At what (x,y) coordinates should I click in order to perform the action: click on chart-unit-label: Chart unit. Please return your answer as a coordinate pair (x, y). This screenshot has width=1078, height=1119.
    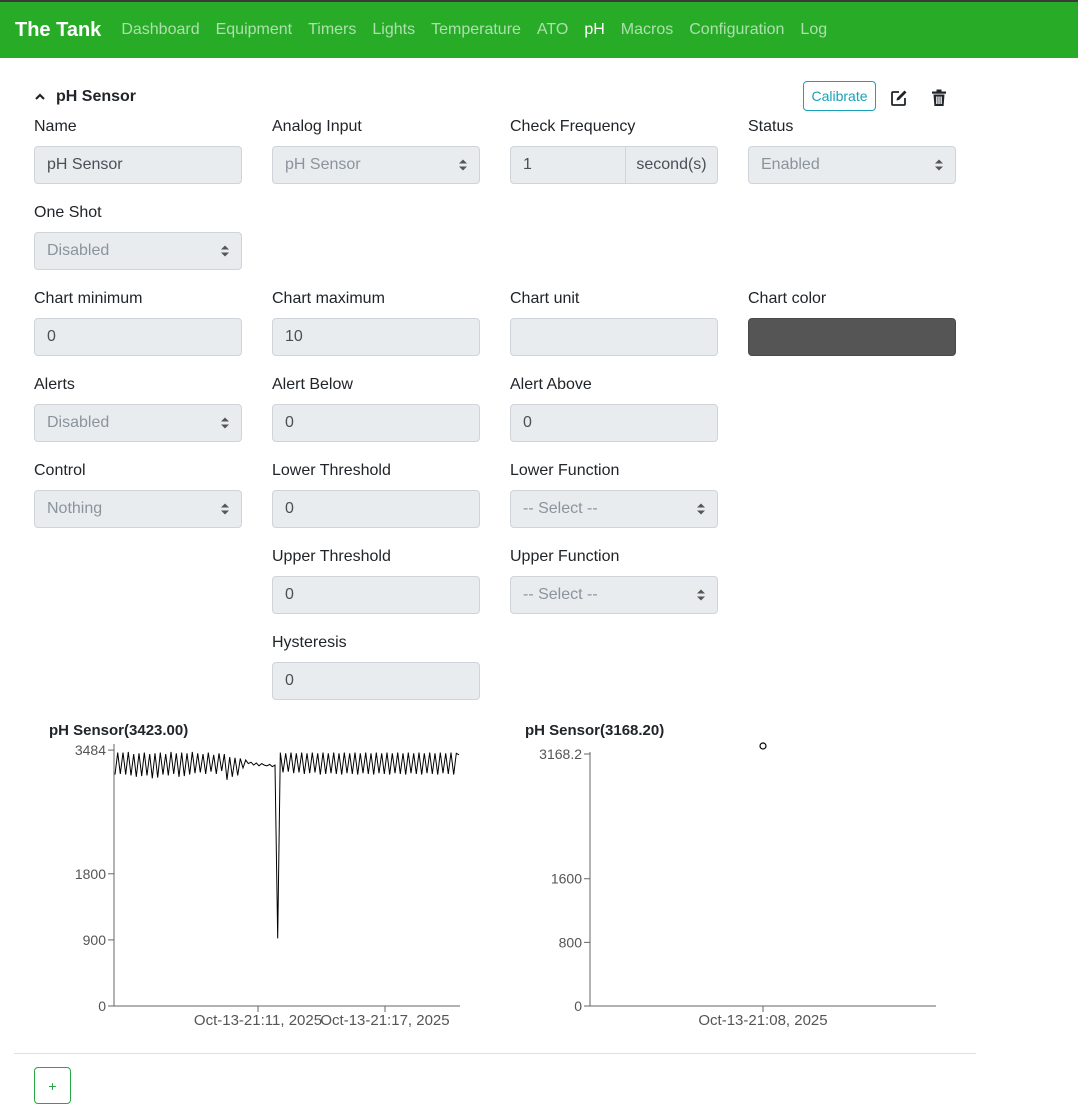
    Looking at the image, I should click on (545, 298).